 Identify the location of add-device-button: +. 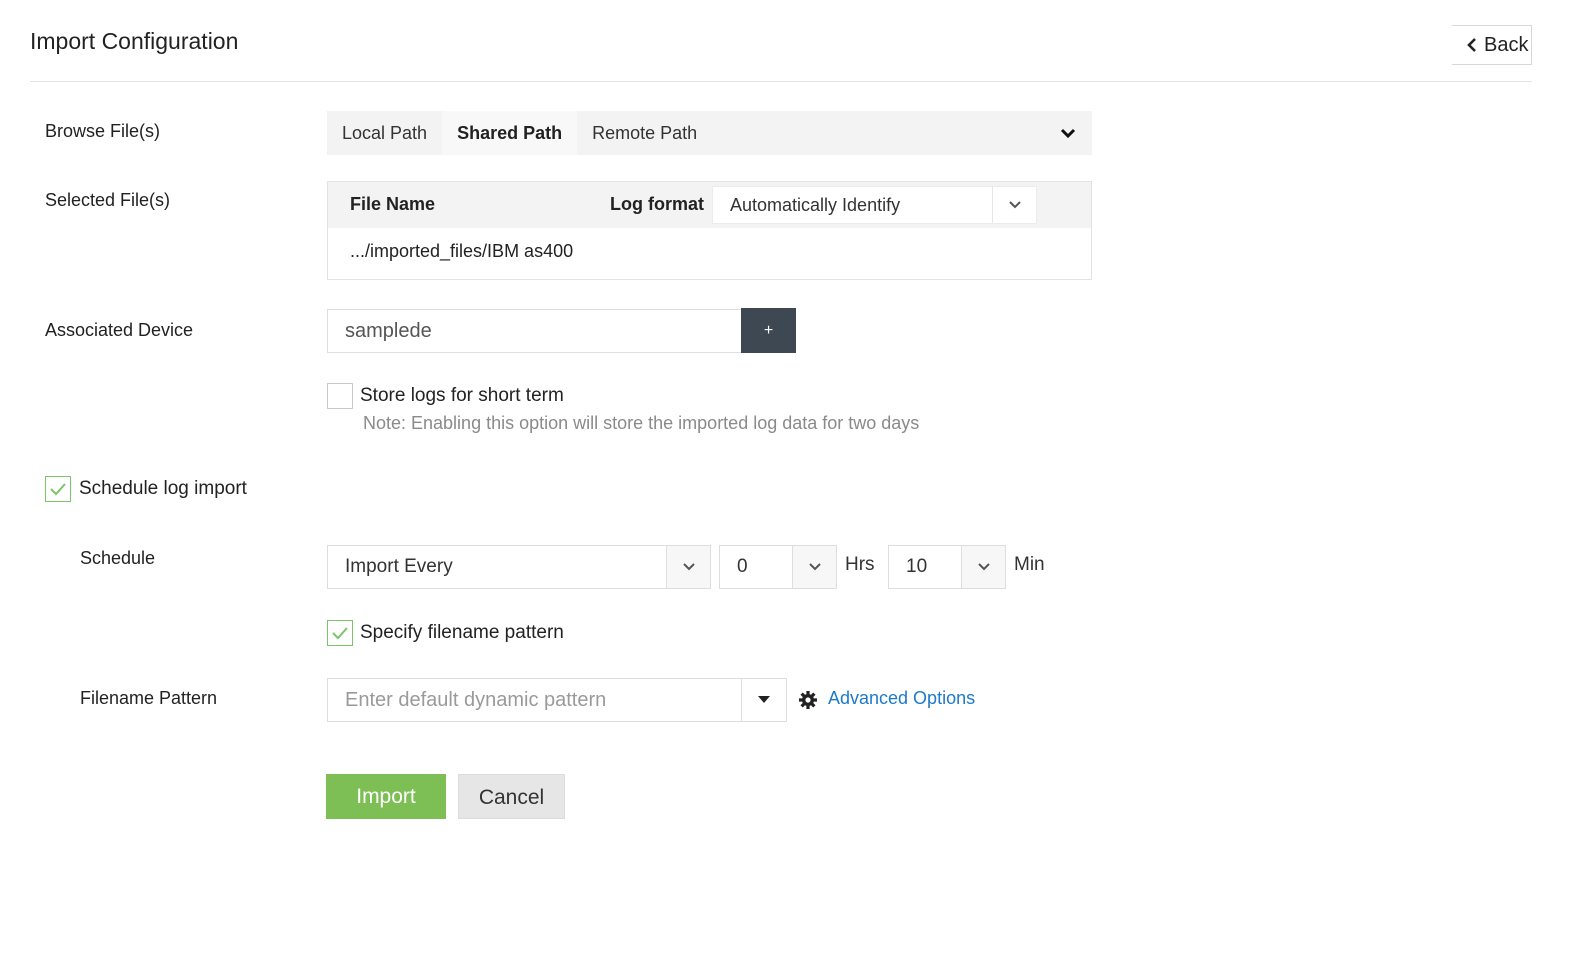
(768, 330).